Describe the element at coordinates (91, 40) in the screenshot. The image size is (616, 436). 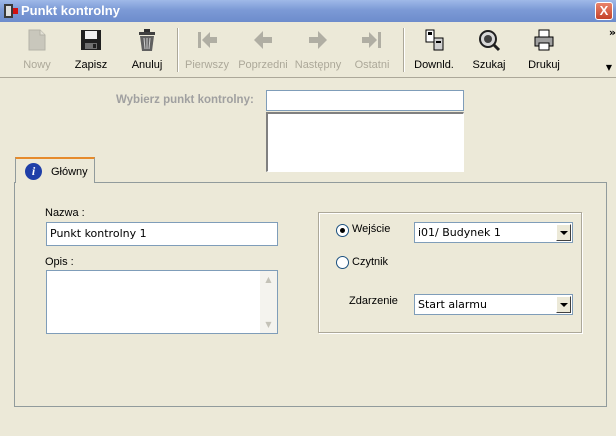
I see `floppy-disk-icon` at that location.